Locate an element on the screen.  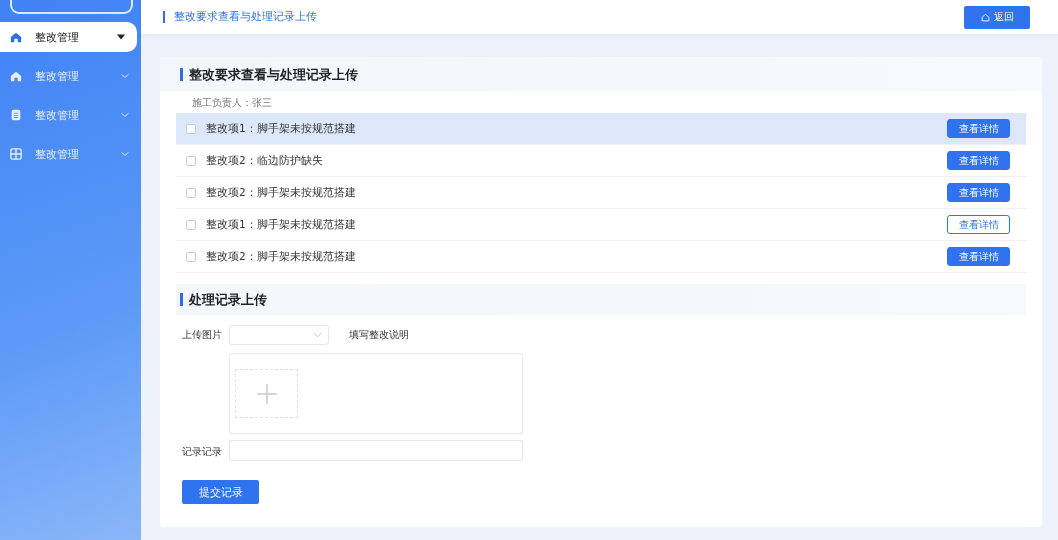
select-field is located at coordinates (279, 335).